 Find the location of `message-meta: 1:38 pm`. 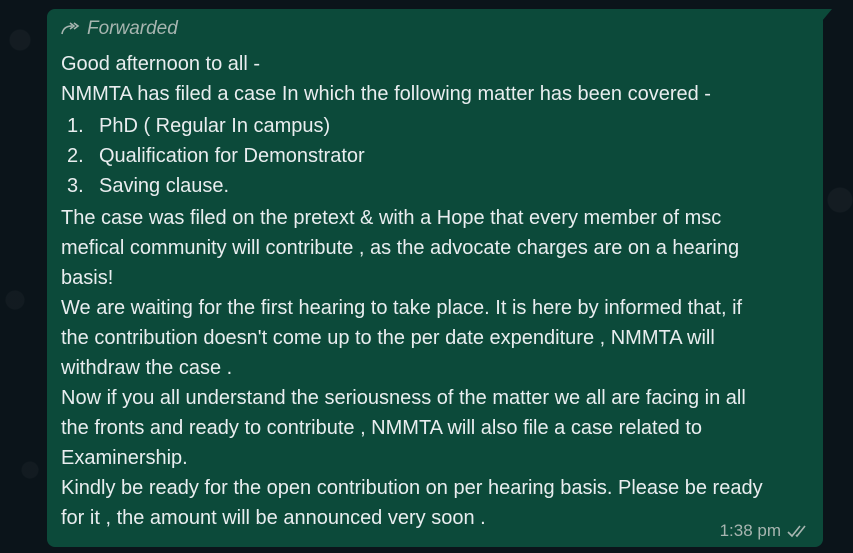

message-meta: 1:38 pm is located at coordinates (765, 531).